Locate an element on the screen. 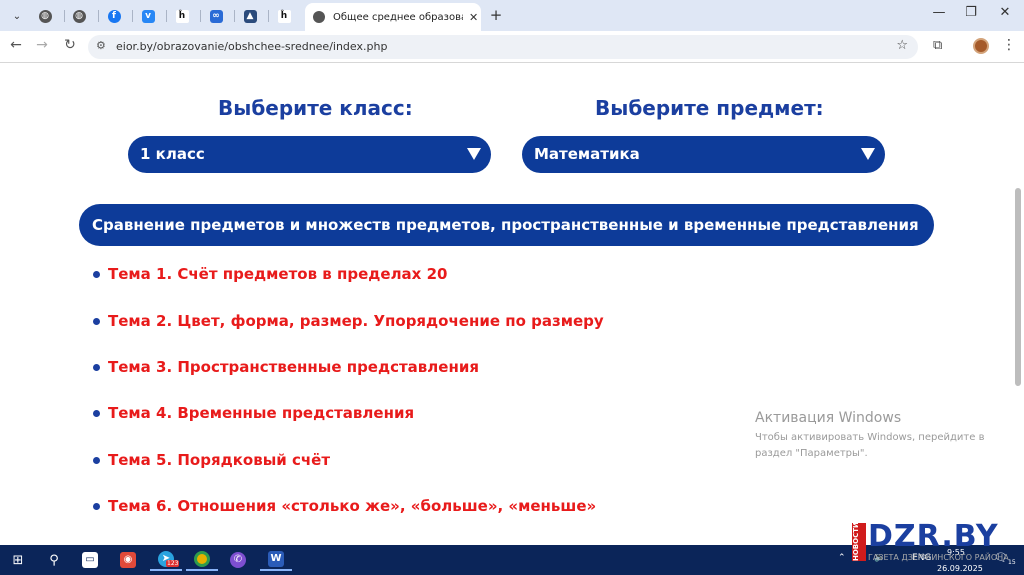 Image resolution: width=1024 pixels, height=575 pixels. activation-line1: Чтобы активировать Windows, перейдите в is located at coordinates (870, 437).